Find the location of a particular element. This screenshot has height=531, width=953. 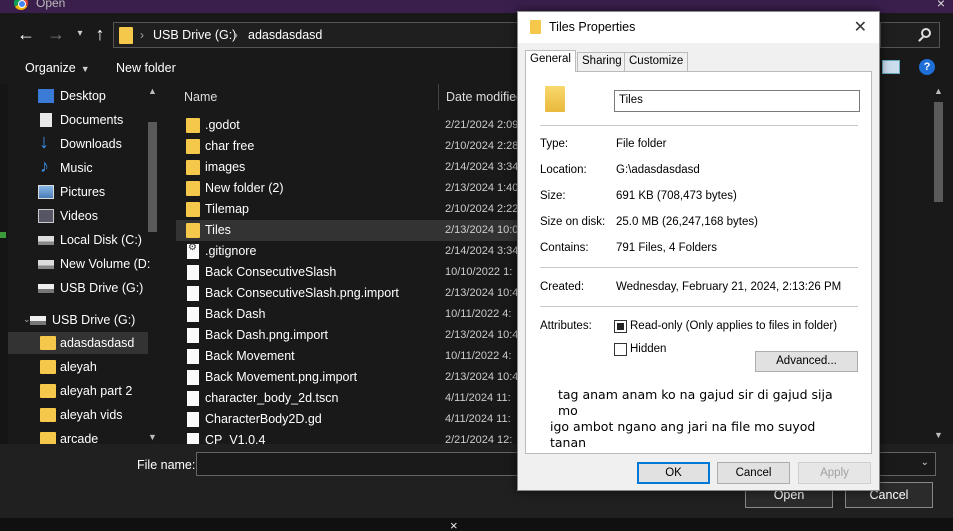

file-list-scrollbar: ▲ ▼ is located at coordinates (939, 264).